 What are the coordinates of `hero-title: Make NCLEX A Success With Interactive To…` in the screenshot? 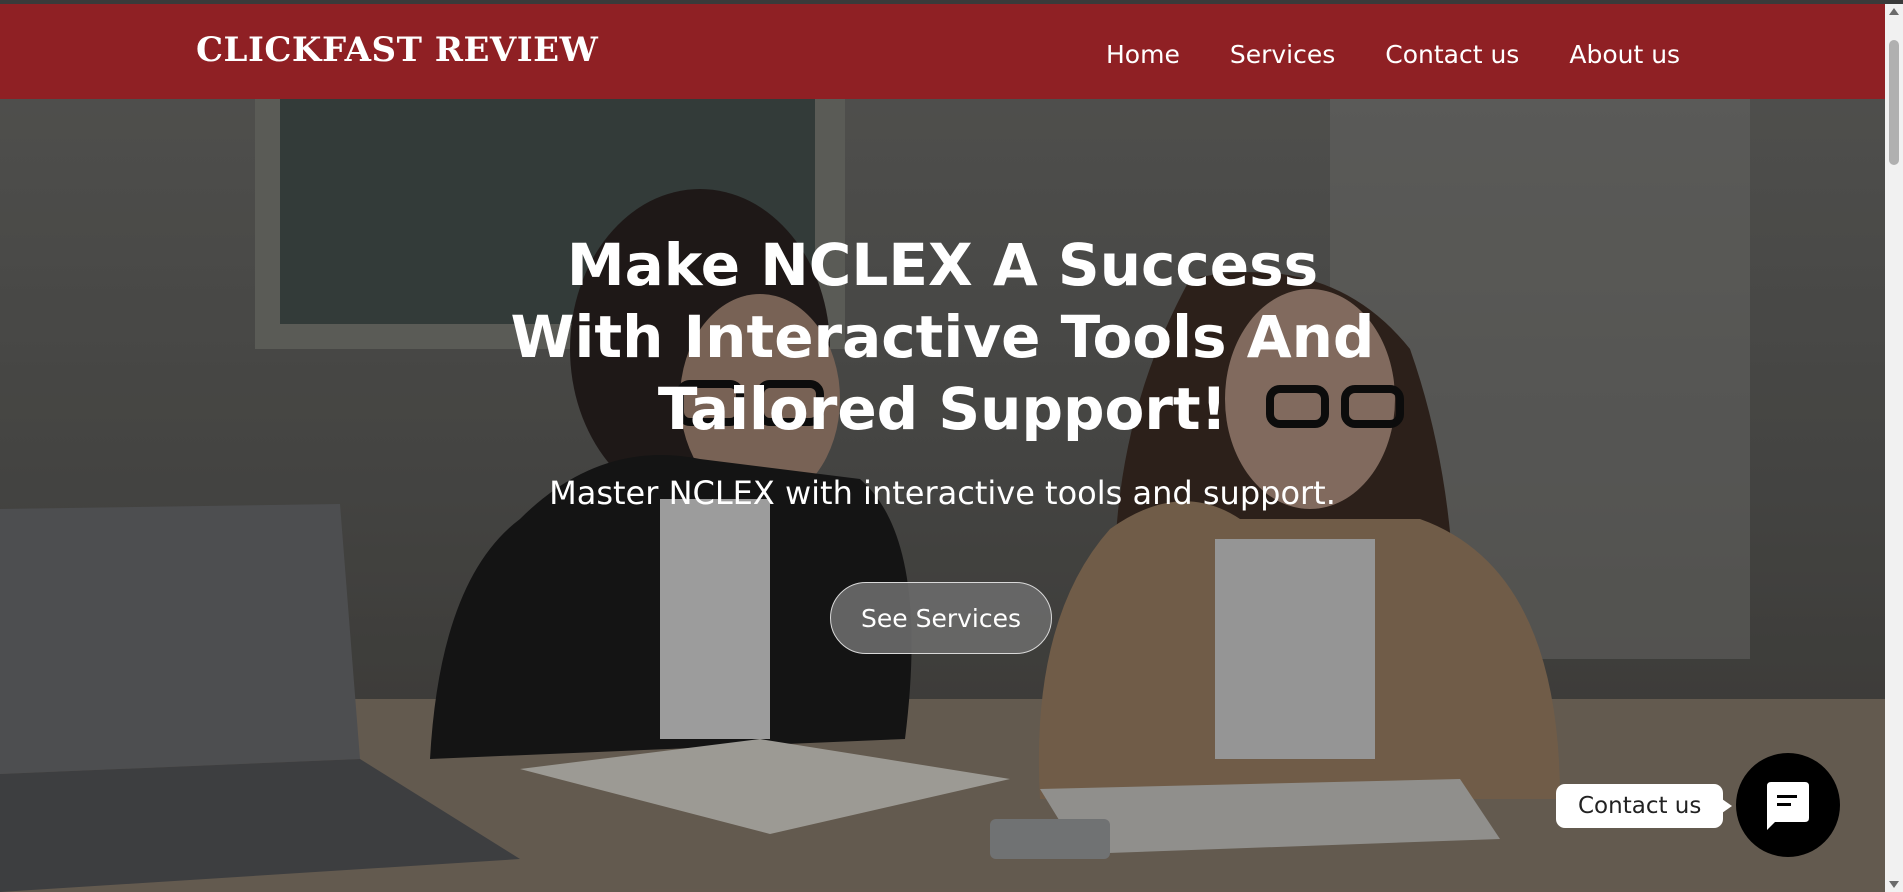 It's located at (942, 337).